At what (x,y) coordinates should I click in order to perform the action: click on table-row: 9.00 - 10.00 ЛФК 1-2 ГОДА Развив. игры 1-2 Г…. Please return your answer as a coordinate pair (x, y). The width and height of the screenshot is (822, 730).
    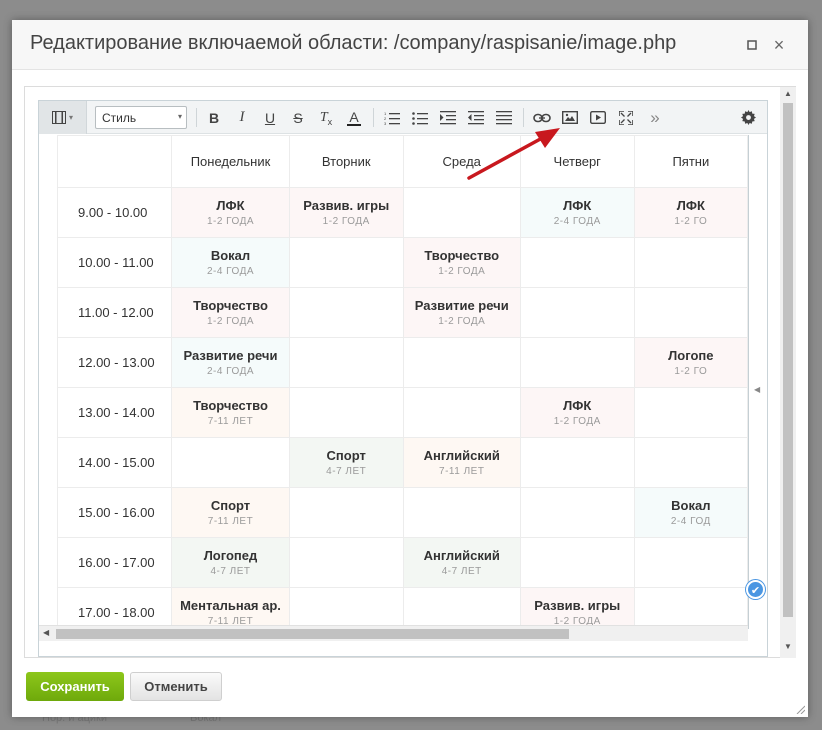
    Looking at the image, I should click on (402, 212).